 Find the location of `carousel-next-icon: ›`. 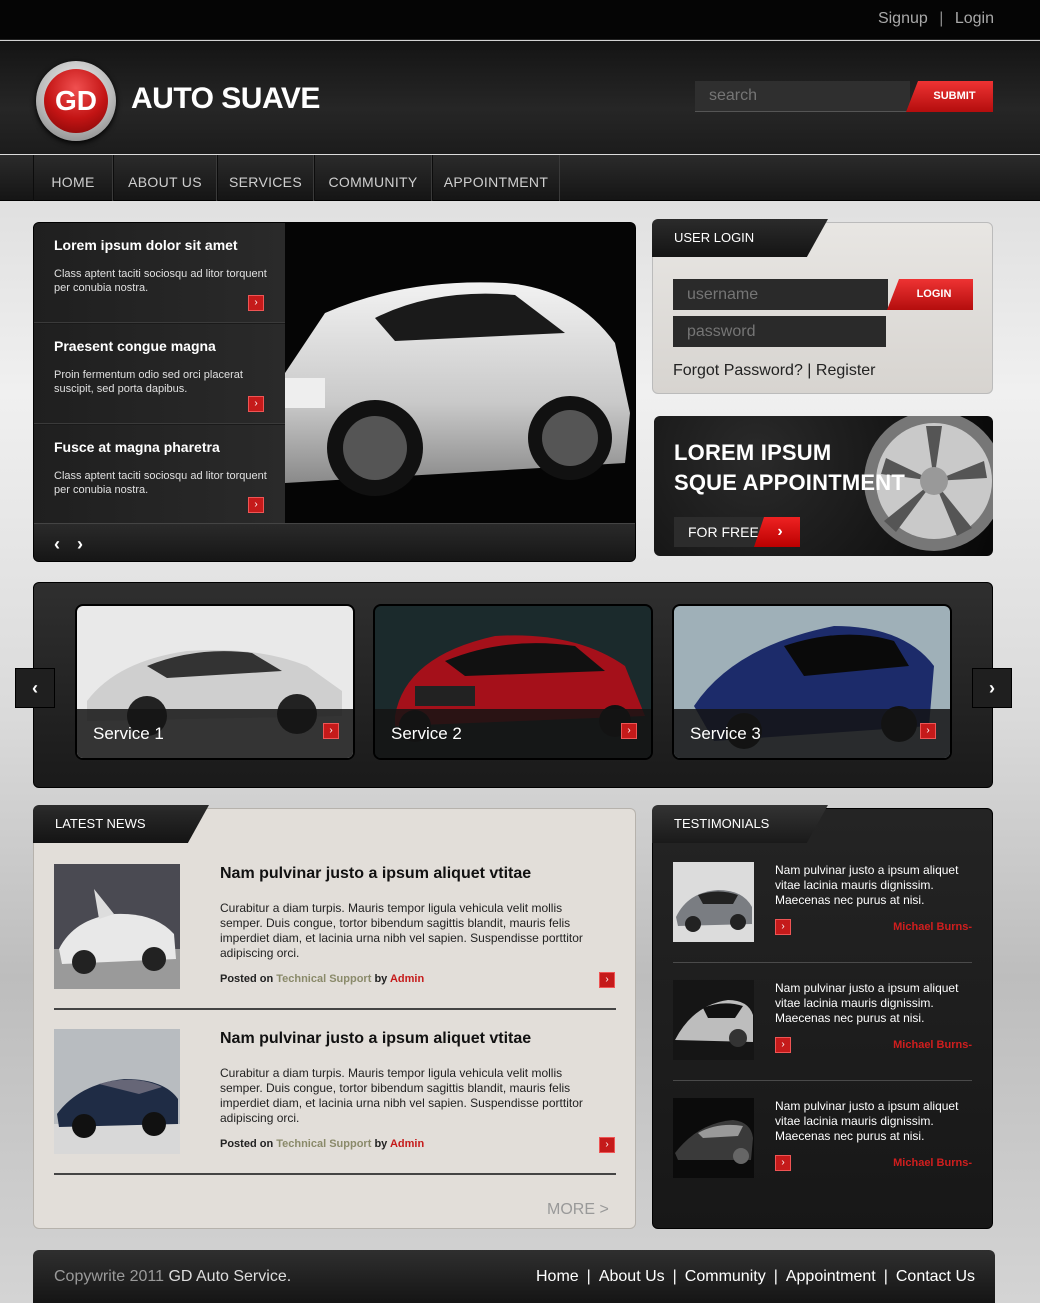

carousel-next-icon: › is located at coordinates (992, 688).